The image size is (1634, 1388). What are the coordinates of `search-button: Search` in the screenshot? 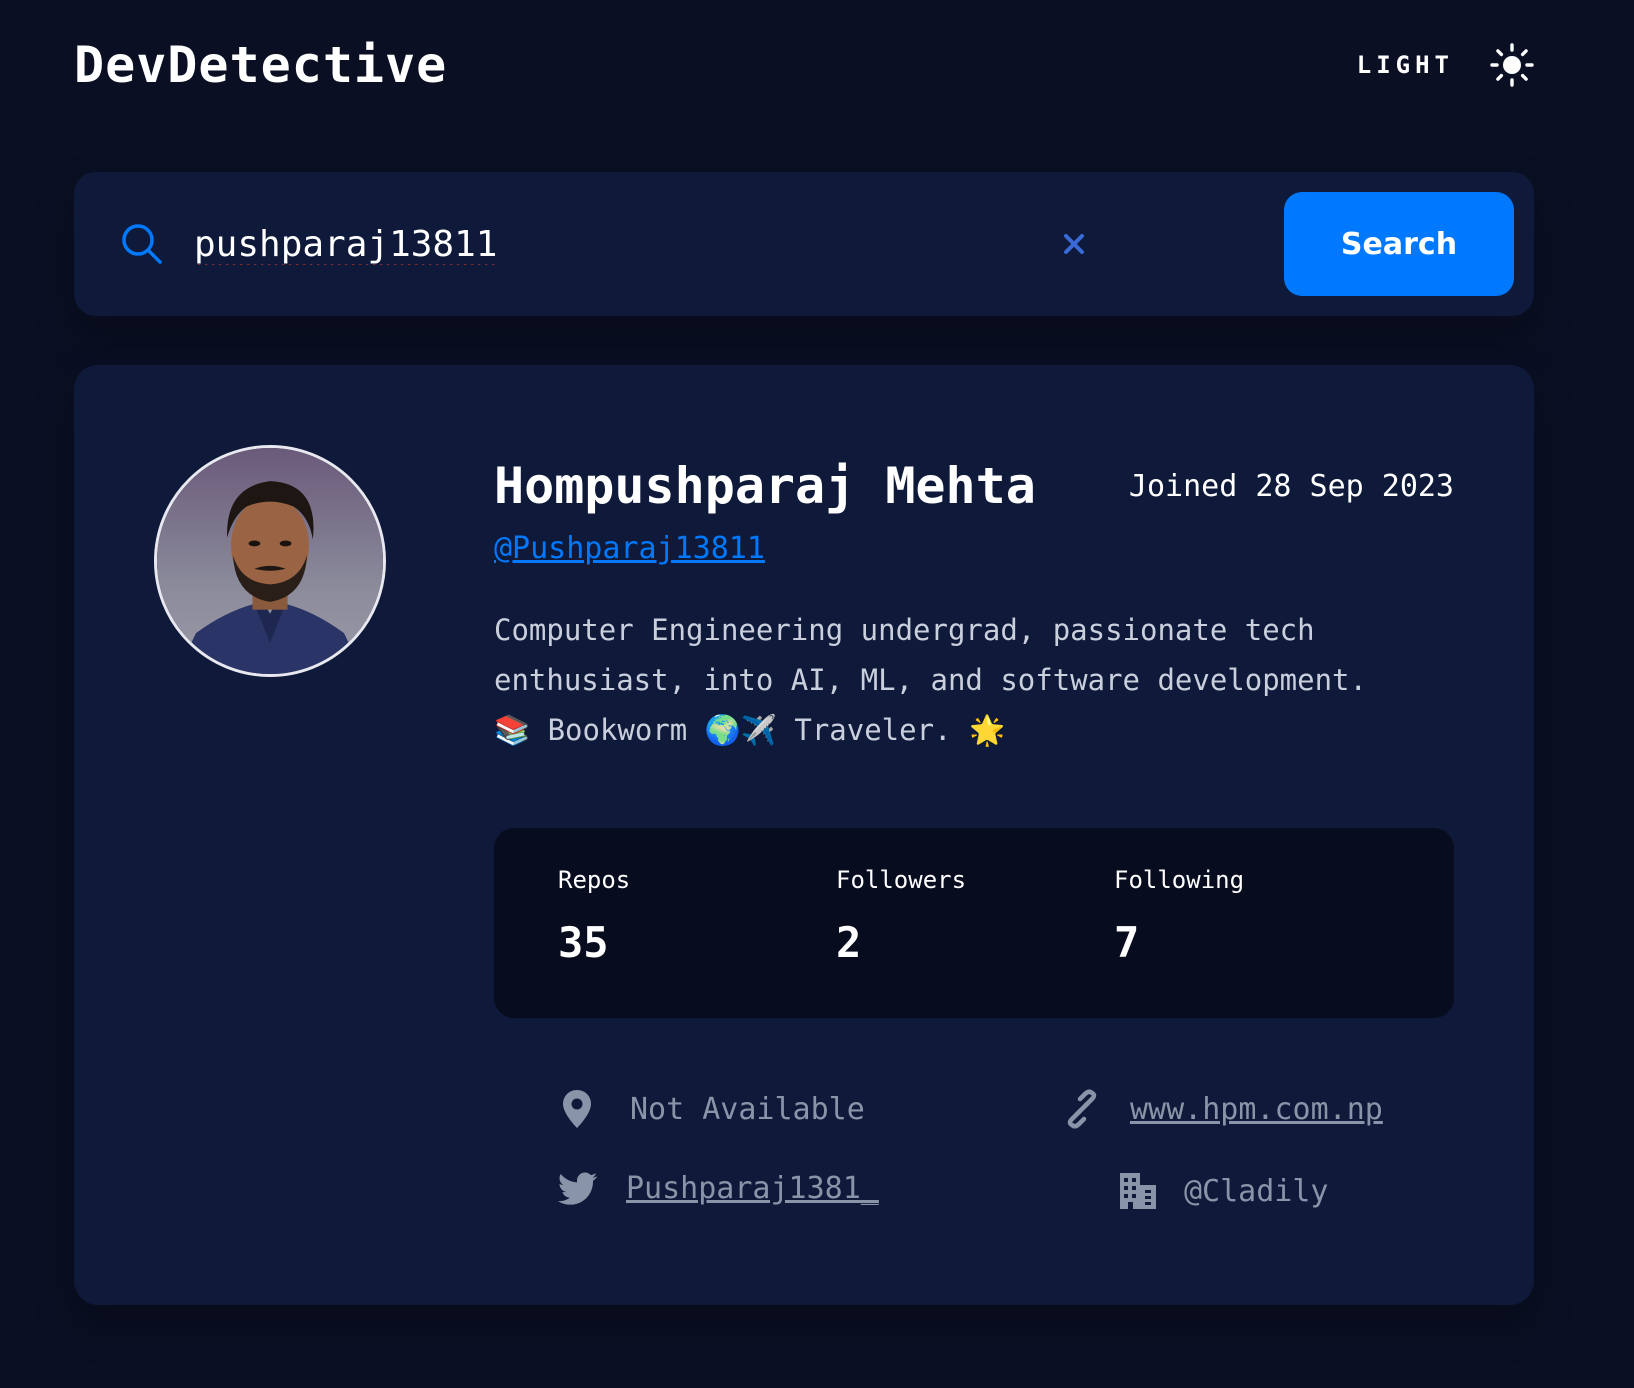 It's located at (1399, 244).